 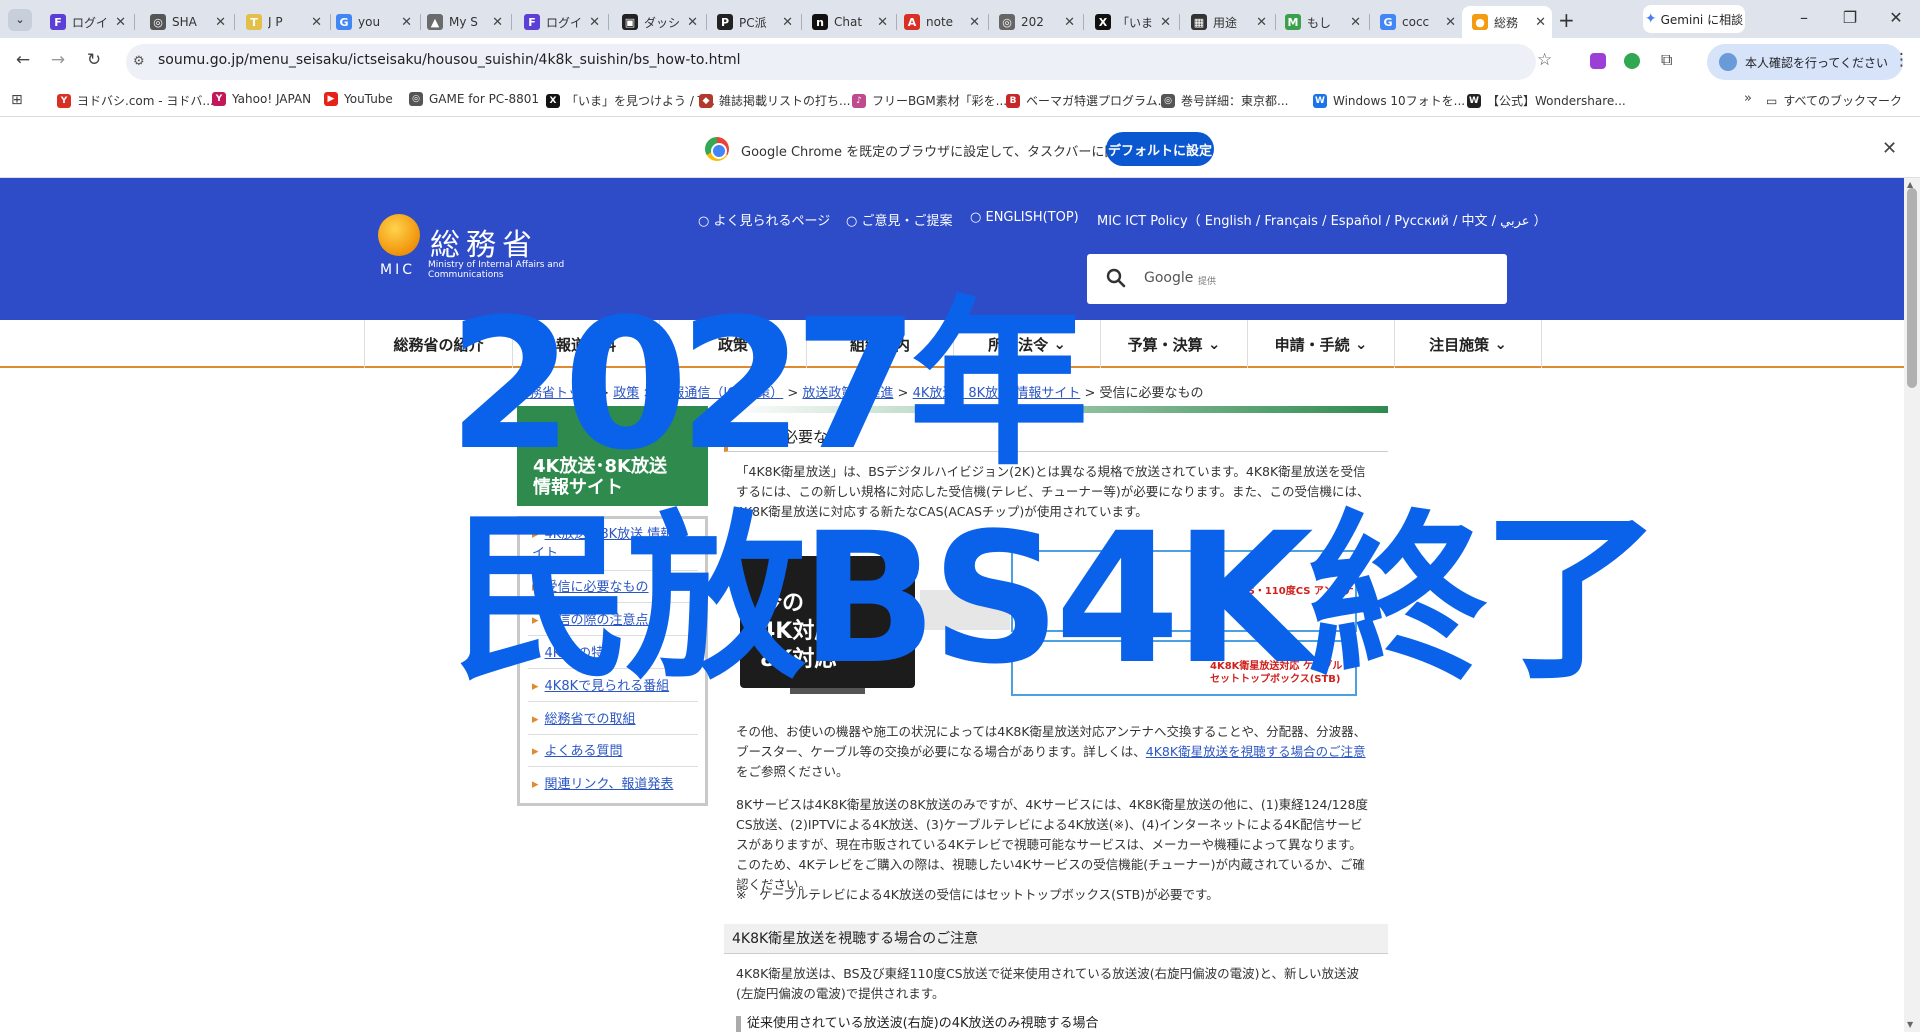 I want to click on header-link-feedback: ○ ご意見・ご提案, so click(x=899, y=219).